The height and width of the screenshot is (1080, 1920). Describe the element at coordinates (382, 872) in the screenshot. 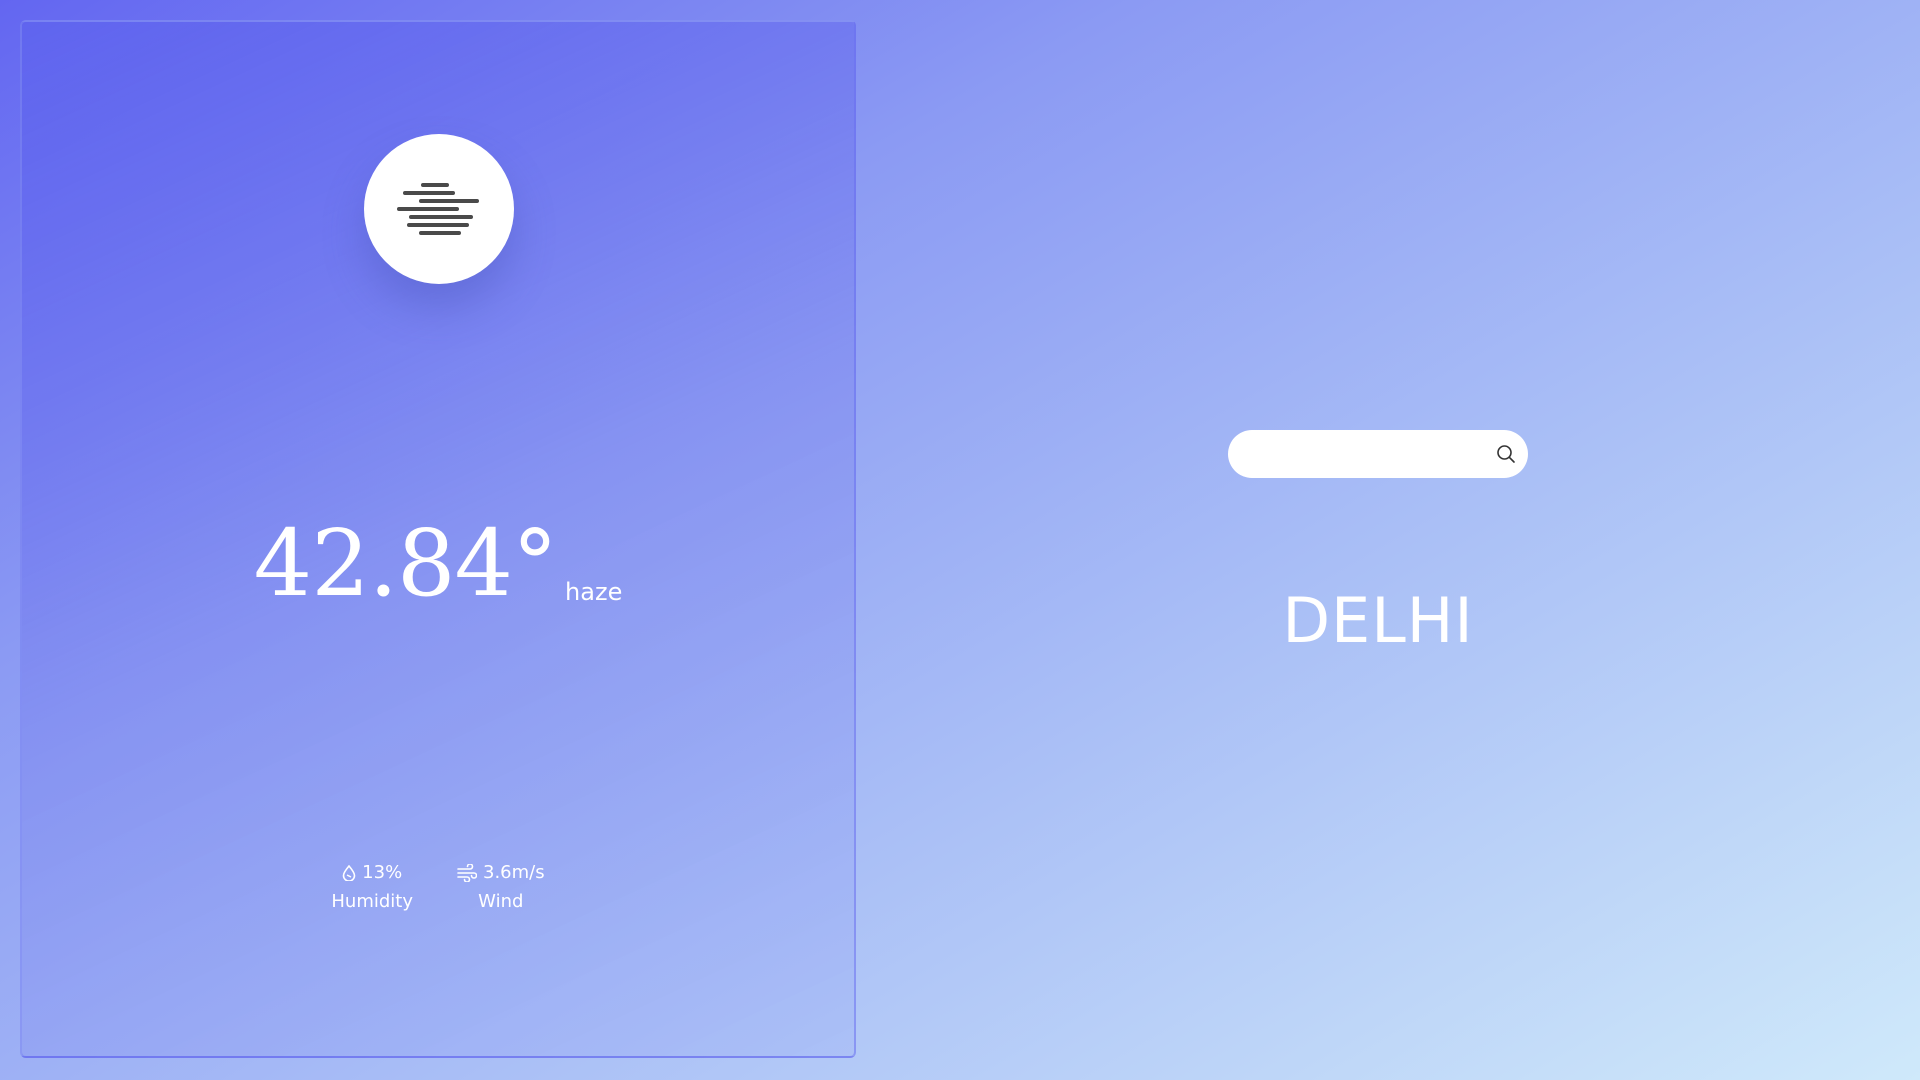

I see `humidity-value: 13%` at that location.